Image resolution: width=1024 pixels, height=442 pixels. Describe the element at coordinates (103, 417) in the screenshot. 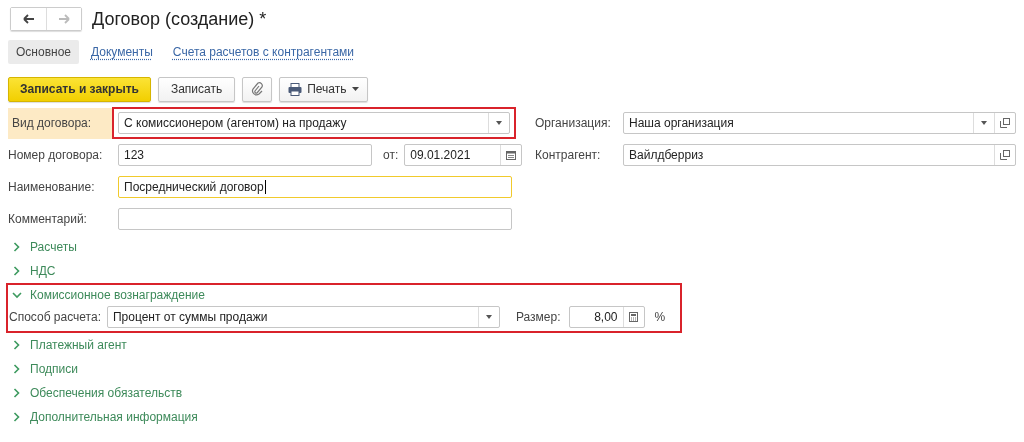

I see `section-header: Дополнительная информация` at that location.